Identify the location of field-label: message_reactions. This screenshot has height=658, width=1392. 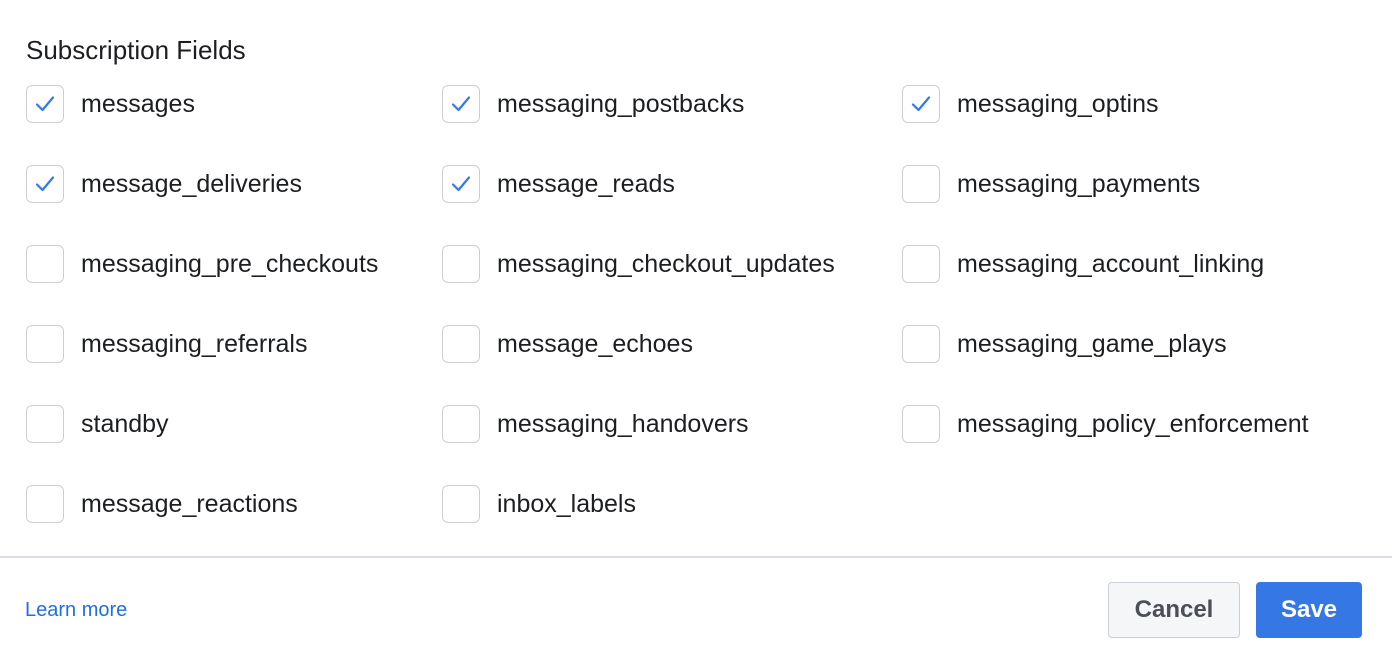
(189, 504).